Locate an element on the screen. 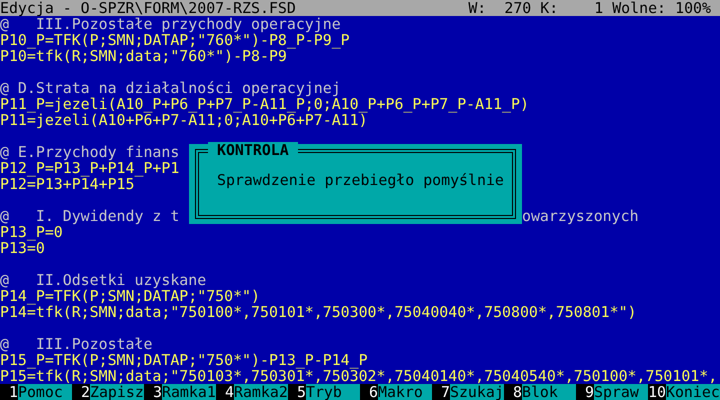 The height and width of the screenshot is (400, 720). function-key: Ramka2 is located at coordinates (261, 392).